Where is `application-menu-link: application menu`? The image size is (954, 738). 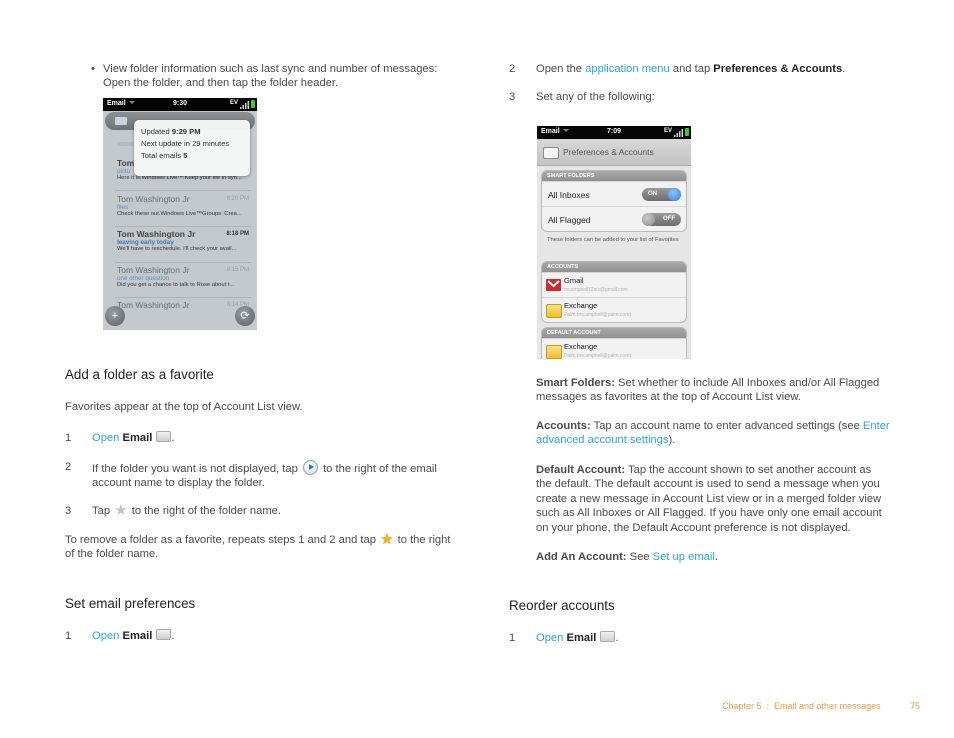
application-menu-link: application menu is located at coordinates (627, 69).